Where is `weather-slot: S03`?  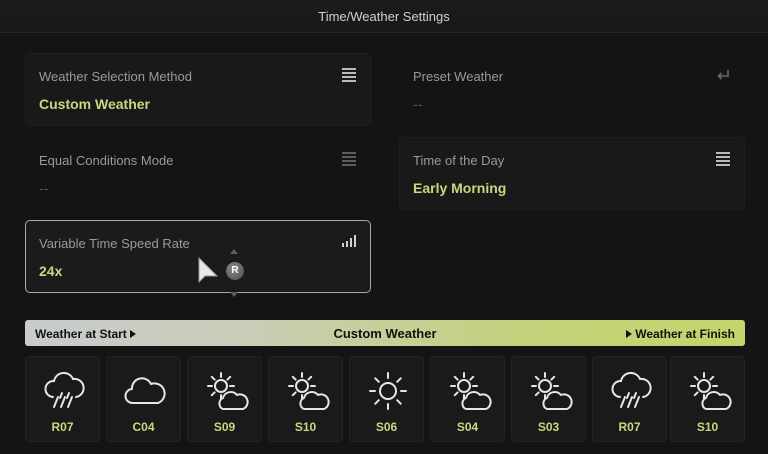 weather-slot: S03 is located at coordinates (548, 399).